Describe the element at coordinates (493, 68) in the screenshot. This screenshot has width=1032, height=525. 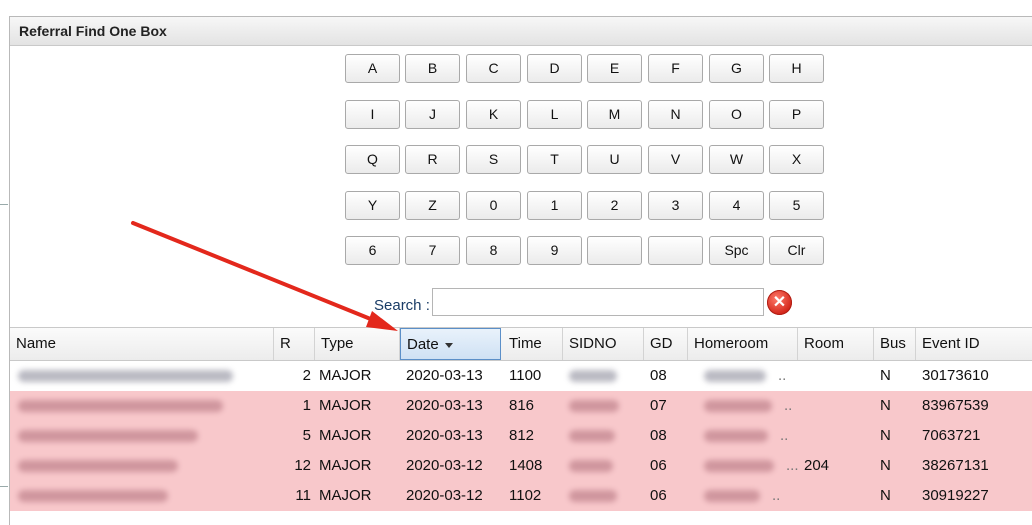
I see `key-button-0-2: C` at that location.